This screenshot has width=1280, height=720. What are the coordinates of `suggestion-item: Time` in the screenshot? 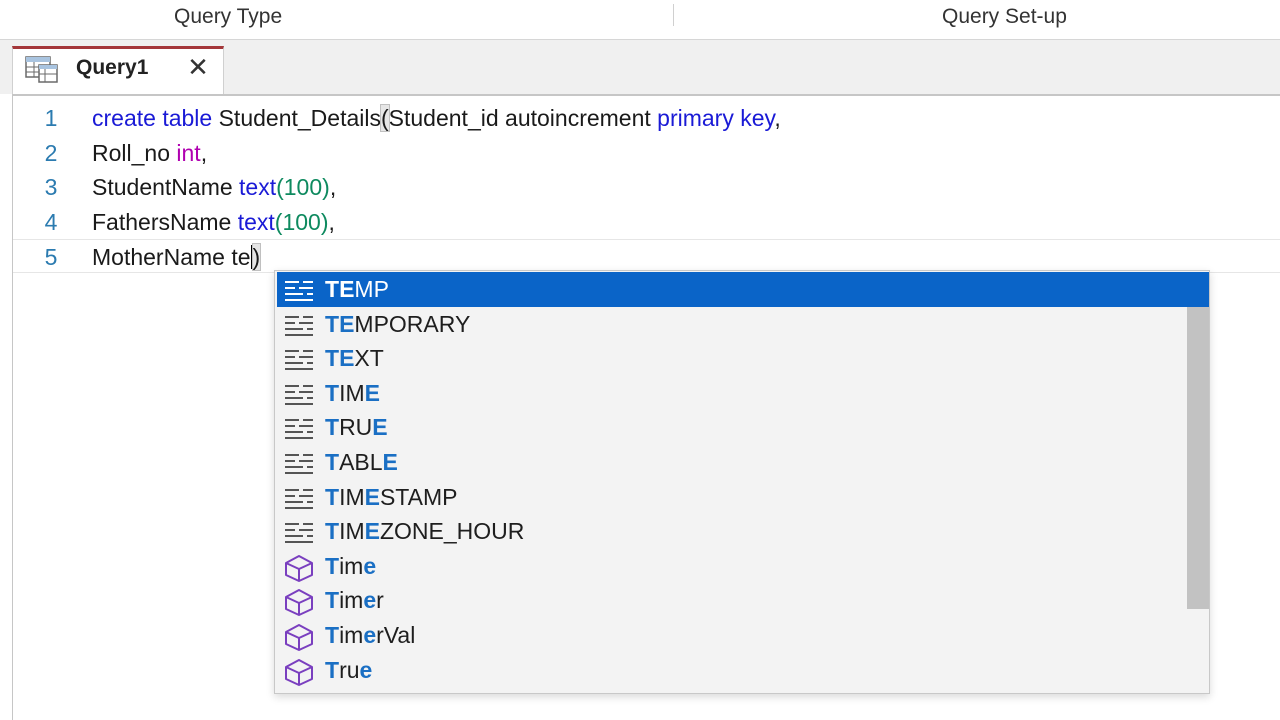 It's located at (743, 566).